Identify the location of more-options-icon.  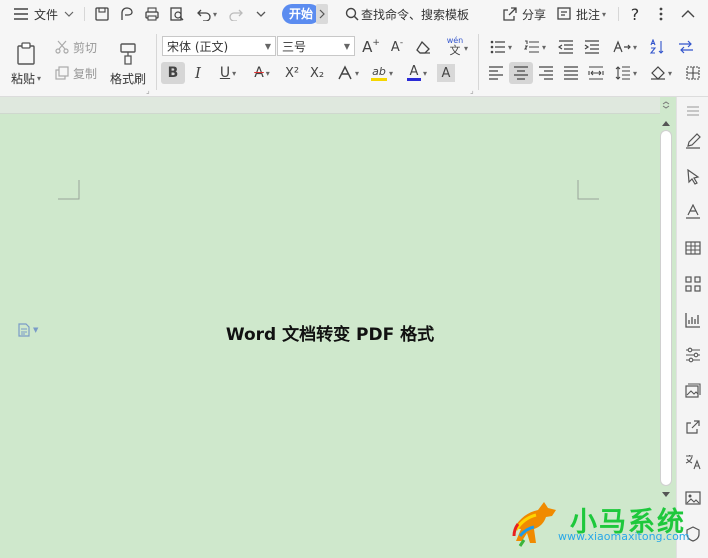
(661, 14).